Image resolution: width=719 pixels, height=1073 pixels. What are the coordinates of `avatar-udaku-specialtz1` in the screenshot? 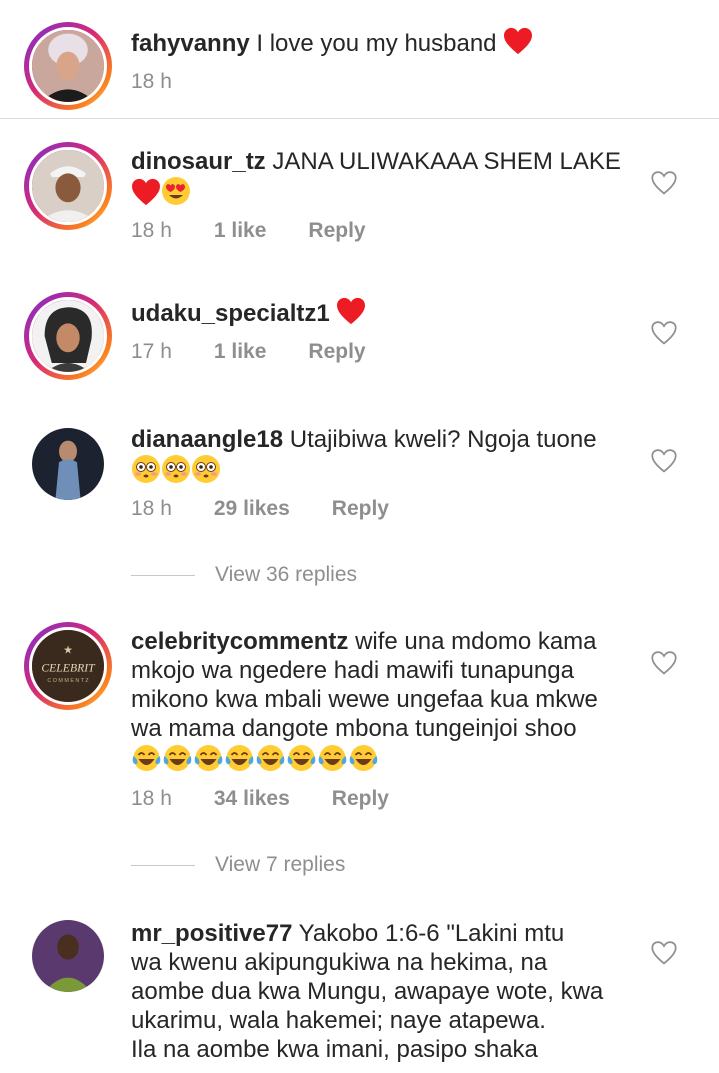 It's located at (68, 336).